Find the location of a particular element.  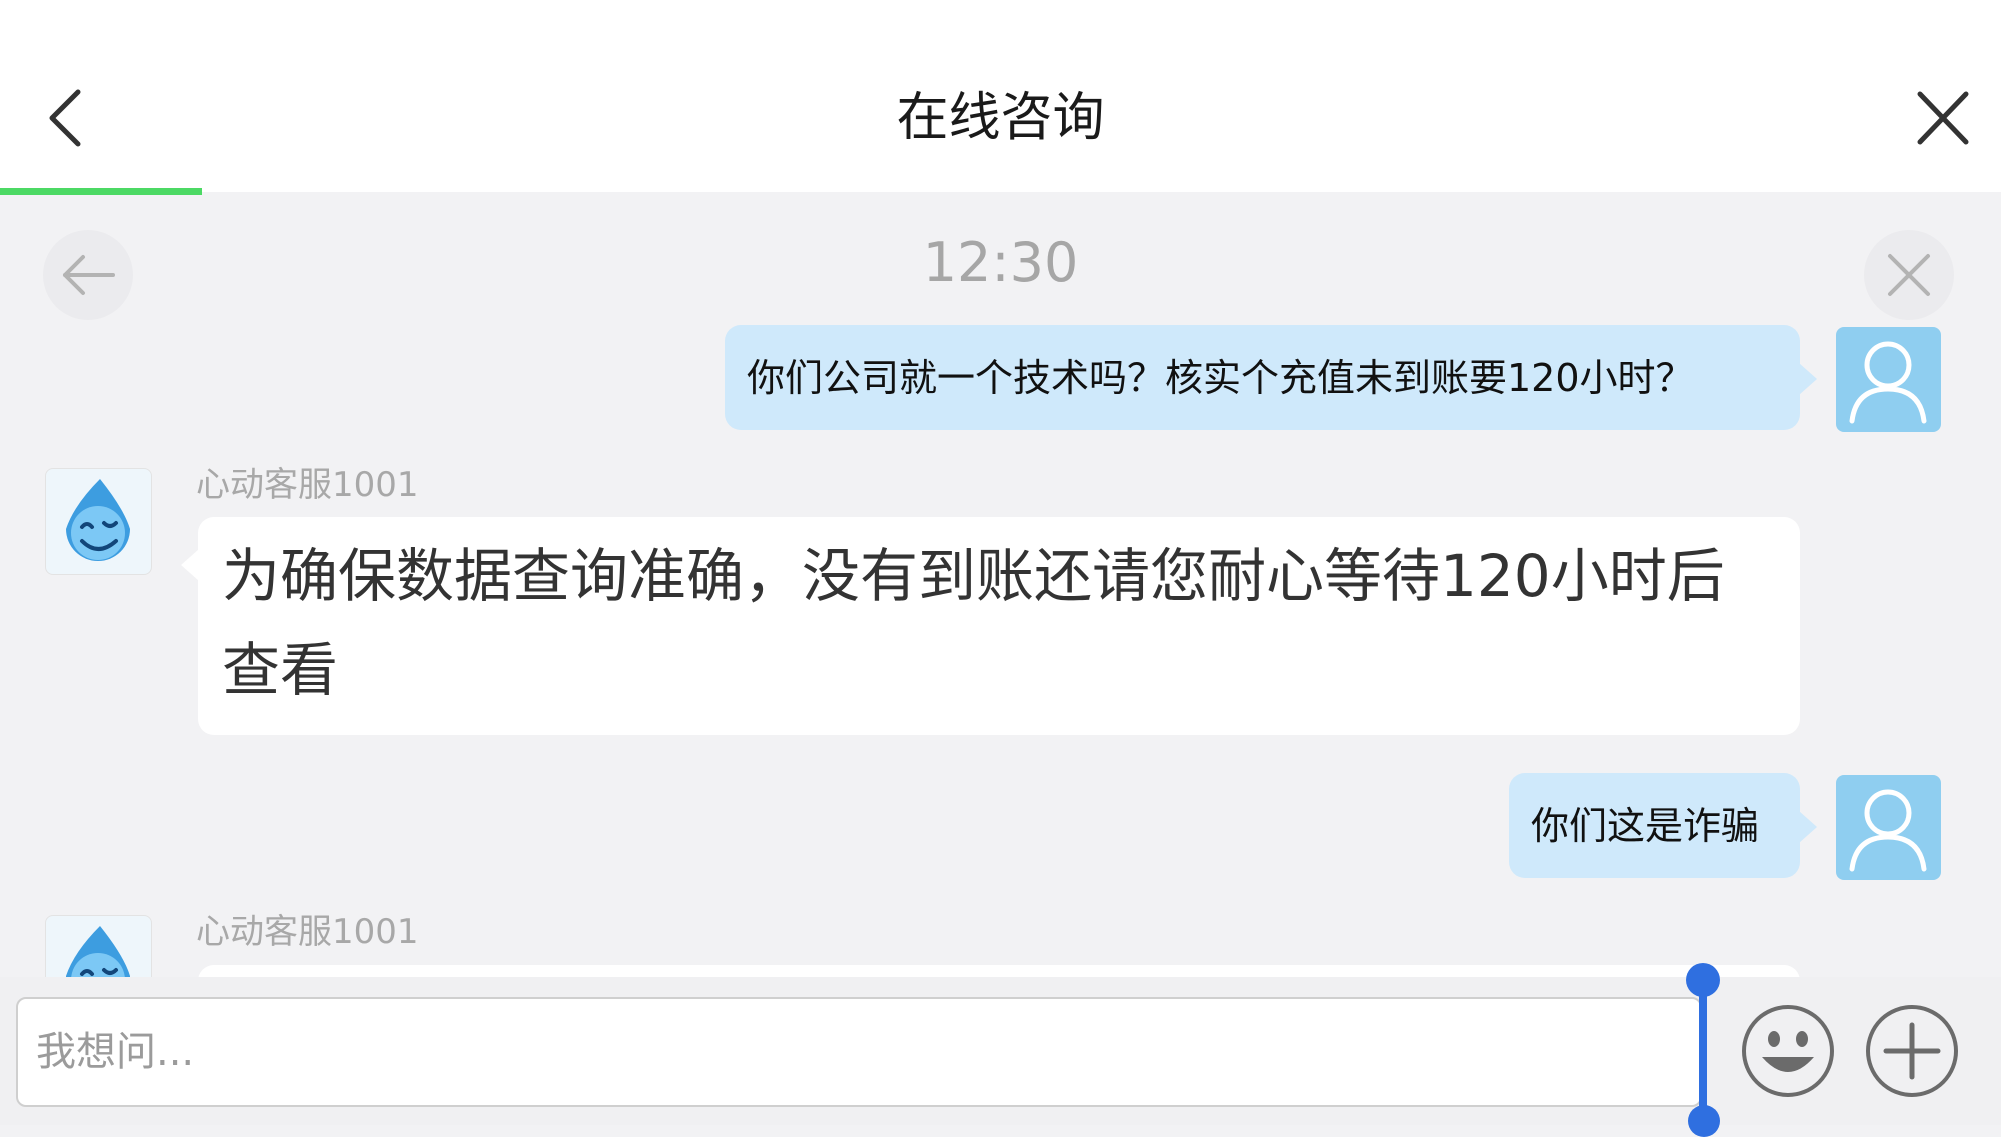

plus-circle-icon is located at coordinates (1912, 1051).